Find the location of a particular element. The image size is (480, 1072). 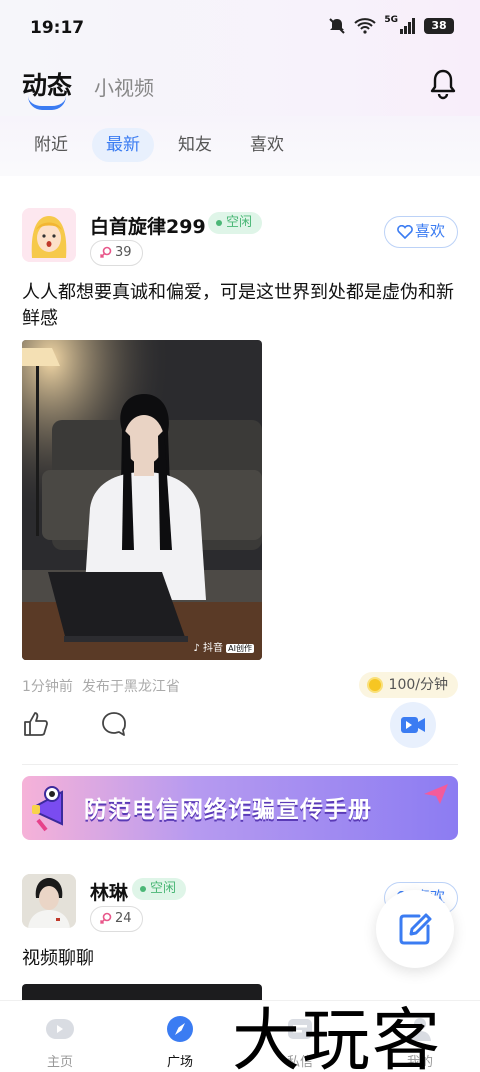

image-watermark: ♪ 抖音 AI创作 is located at coordinates (223, 648).